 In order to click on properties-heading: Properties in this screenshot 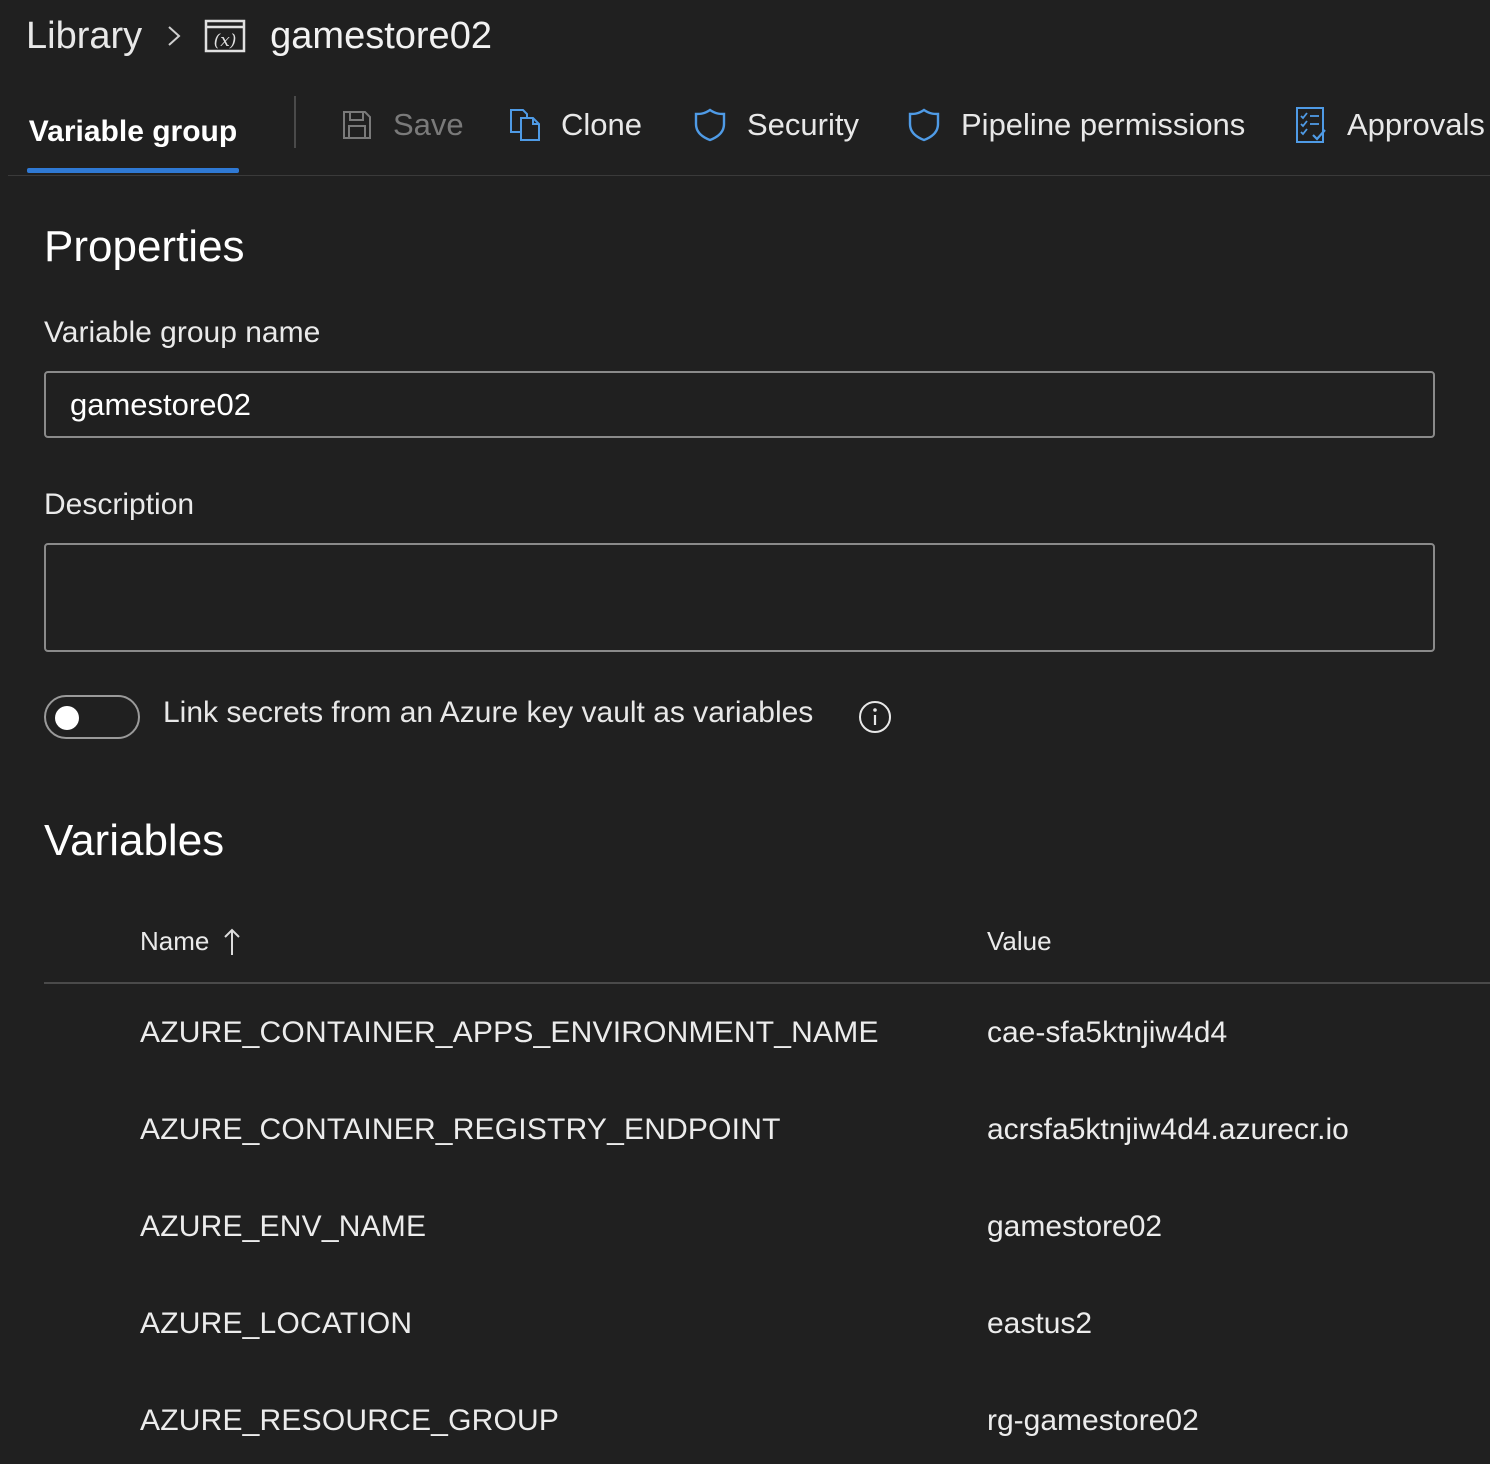, I will do `click(144, 246)`.